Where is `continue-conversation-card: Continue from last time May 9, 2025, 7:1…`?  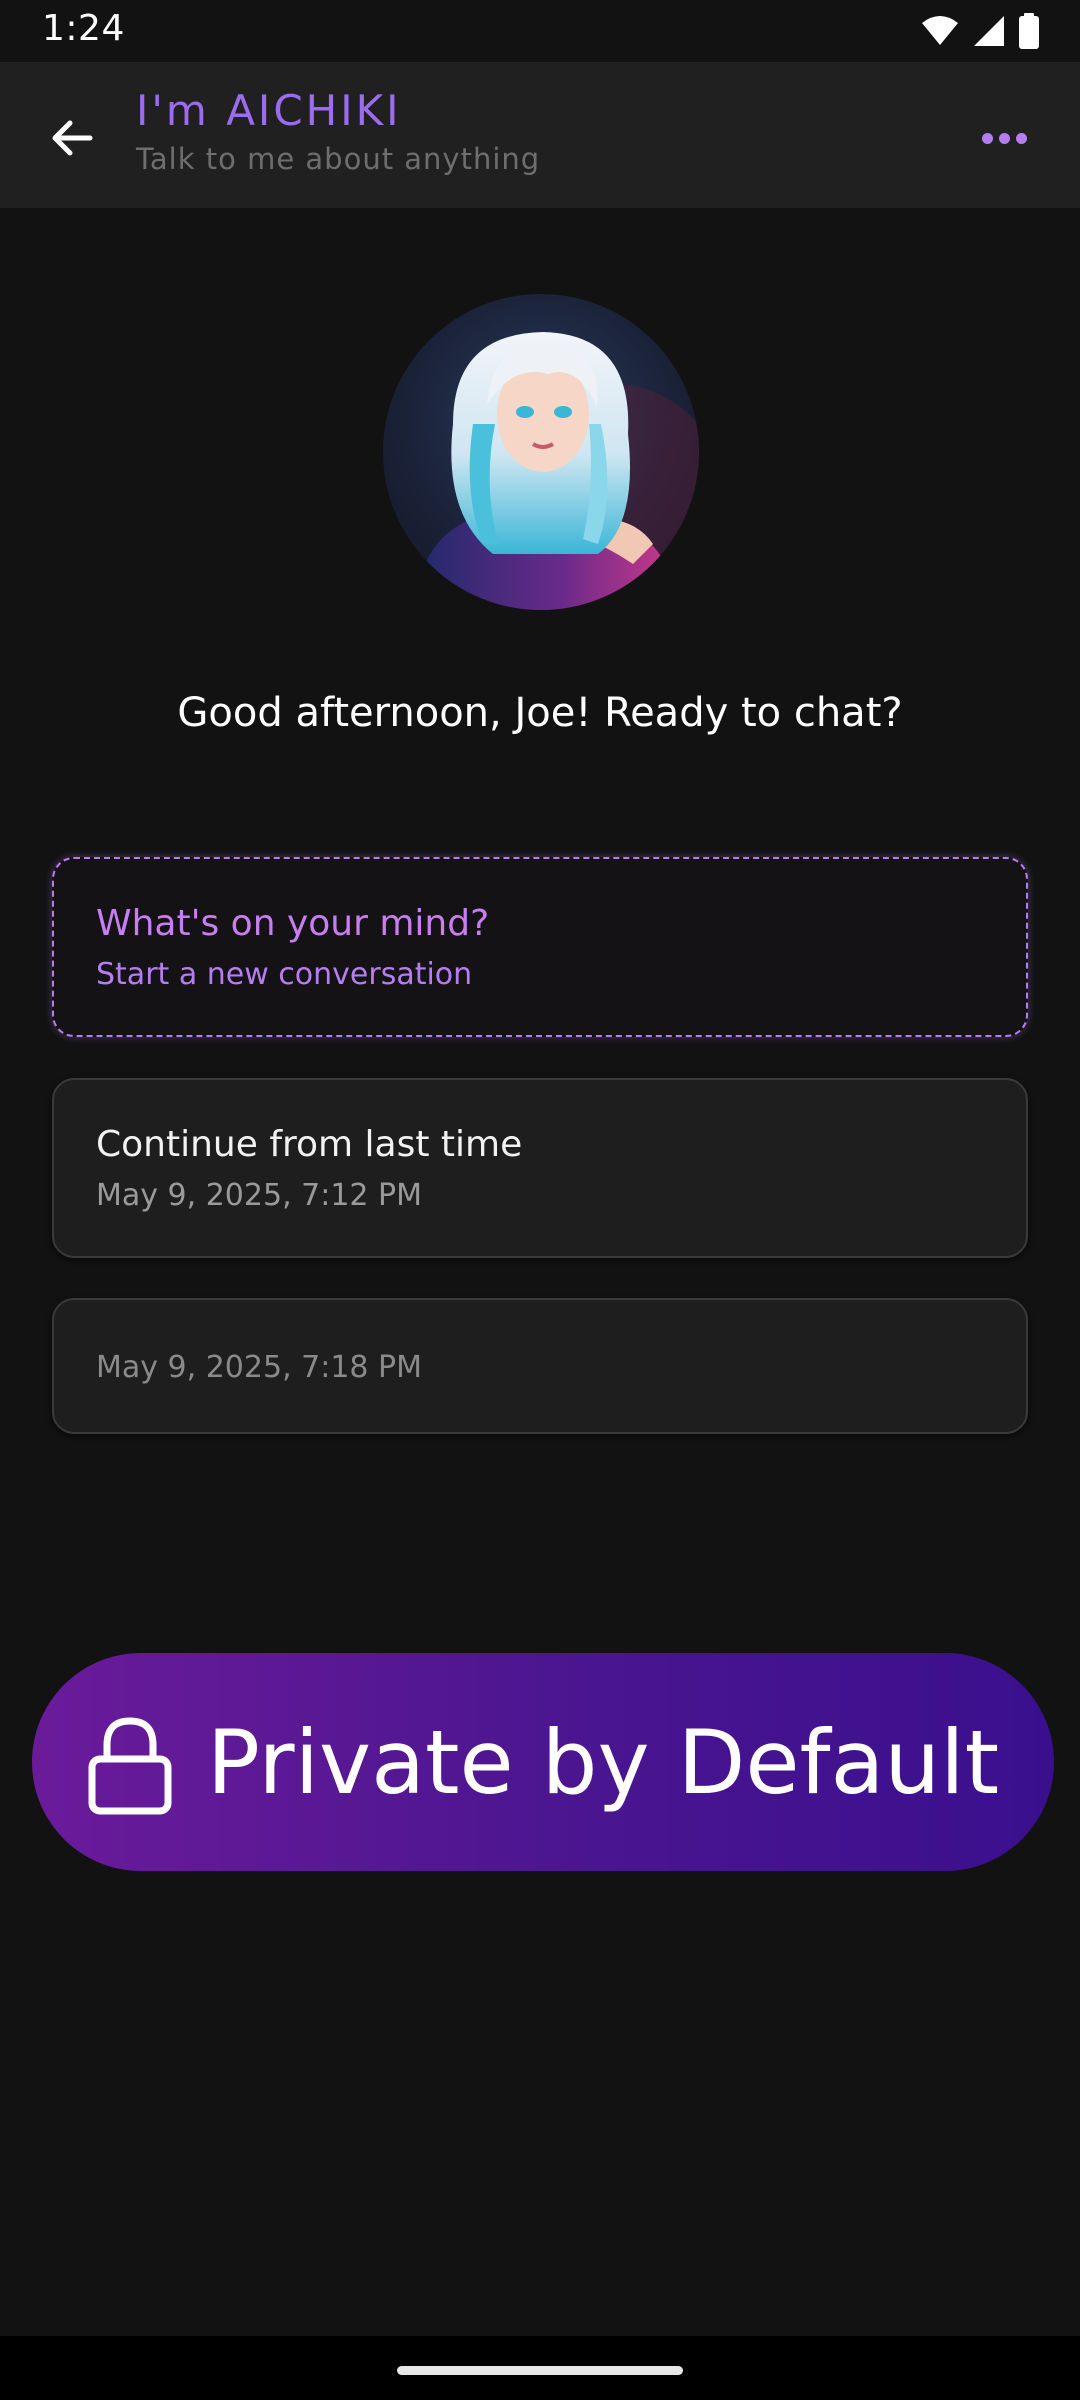
continue-conversation-card: Continue from last time May 9, 2025, 7:1… is located at coordinates (540, 1168).